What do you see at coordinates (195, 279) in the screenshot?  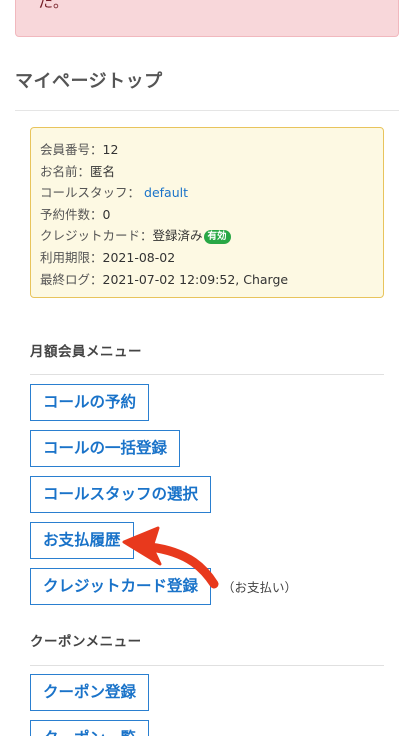 I see `last-log-value: 2021-07-02 12:09:52, Charge` at bounding box center [195, 279].